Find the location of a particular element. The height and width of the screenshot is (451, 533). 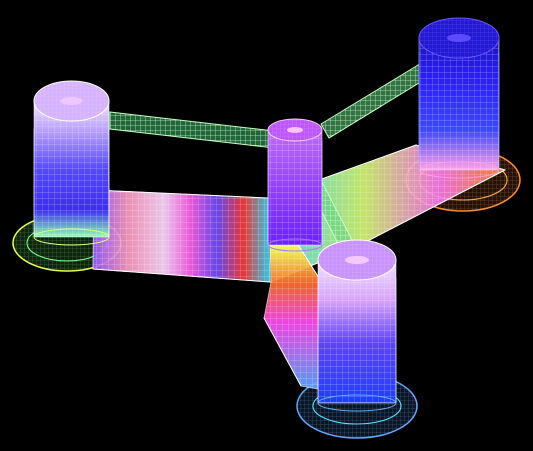

left-pontoon is located at coordinates (181, 236).